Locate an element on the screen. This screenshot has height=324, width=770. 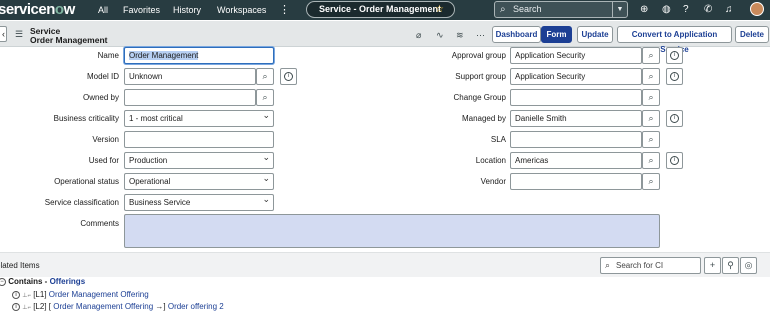
approval-group-info-icon: i is located at coordinates (674, 55).